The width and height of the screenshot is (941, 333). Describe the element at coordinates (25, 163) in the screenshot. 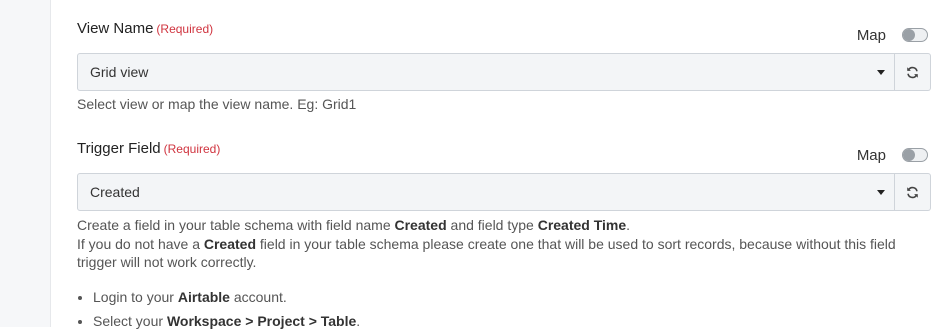

I see `left-sidebar-strip` at that location.